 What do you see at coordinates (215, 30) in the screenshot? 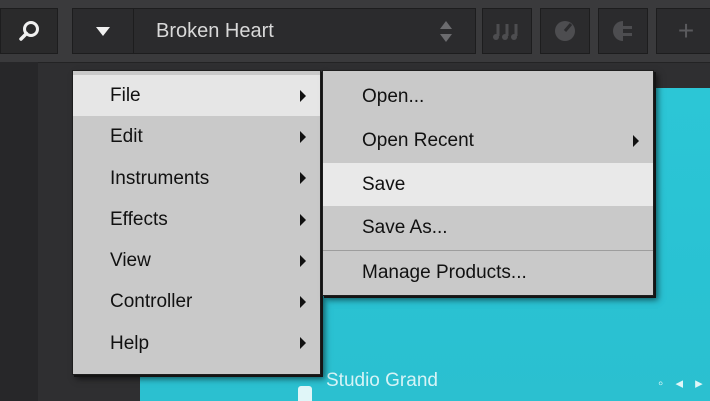
I see `preset-title: Broken Heart` at bounding box center [215, 30].